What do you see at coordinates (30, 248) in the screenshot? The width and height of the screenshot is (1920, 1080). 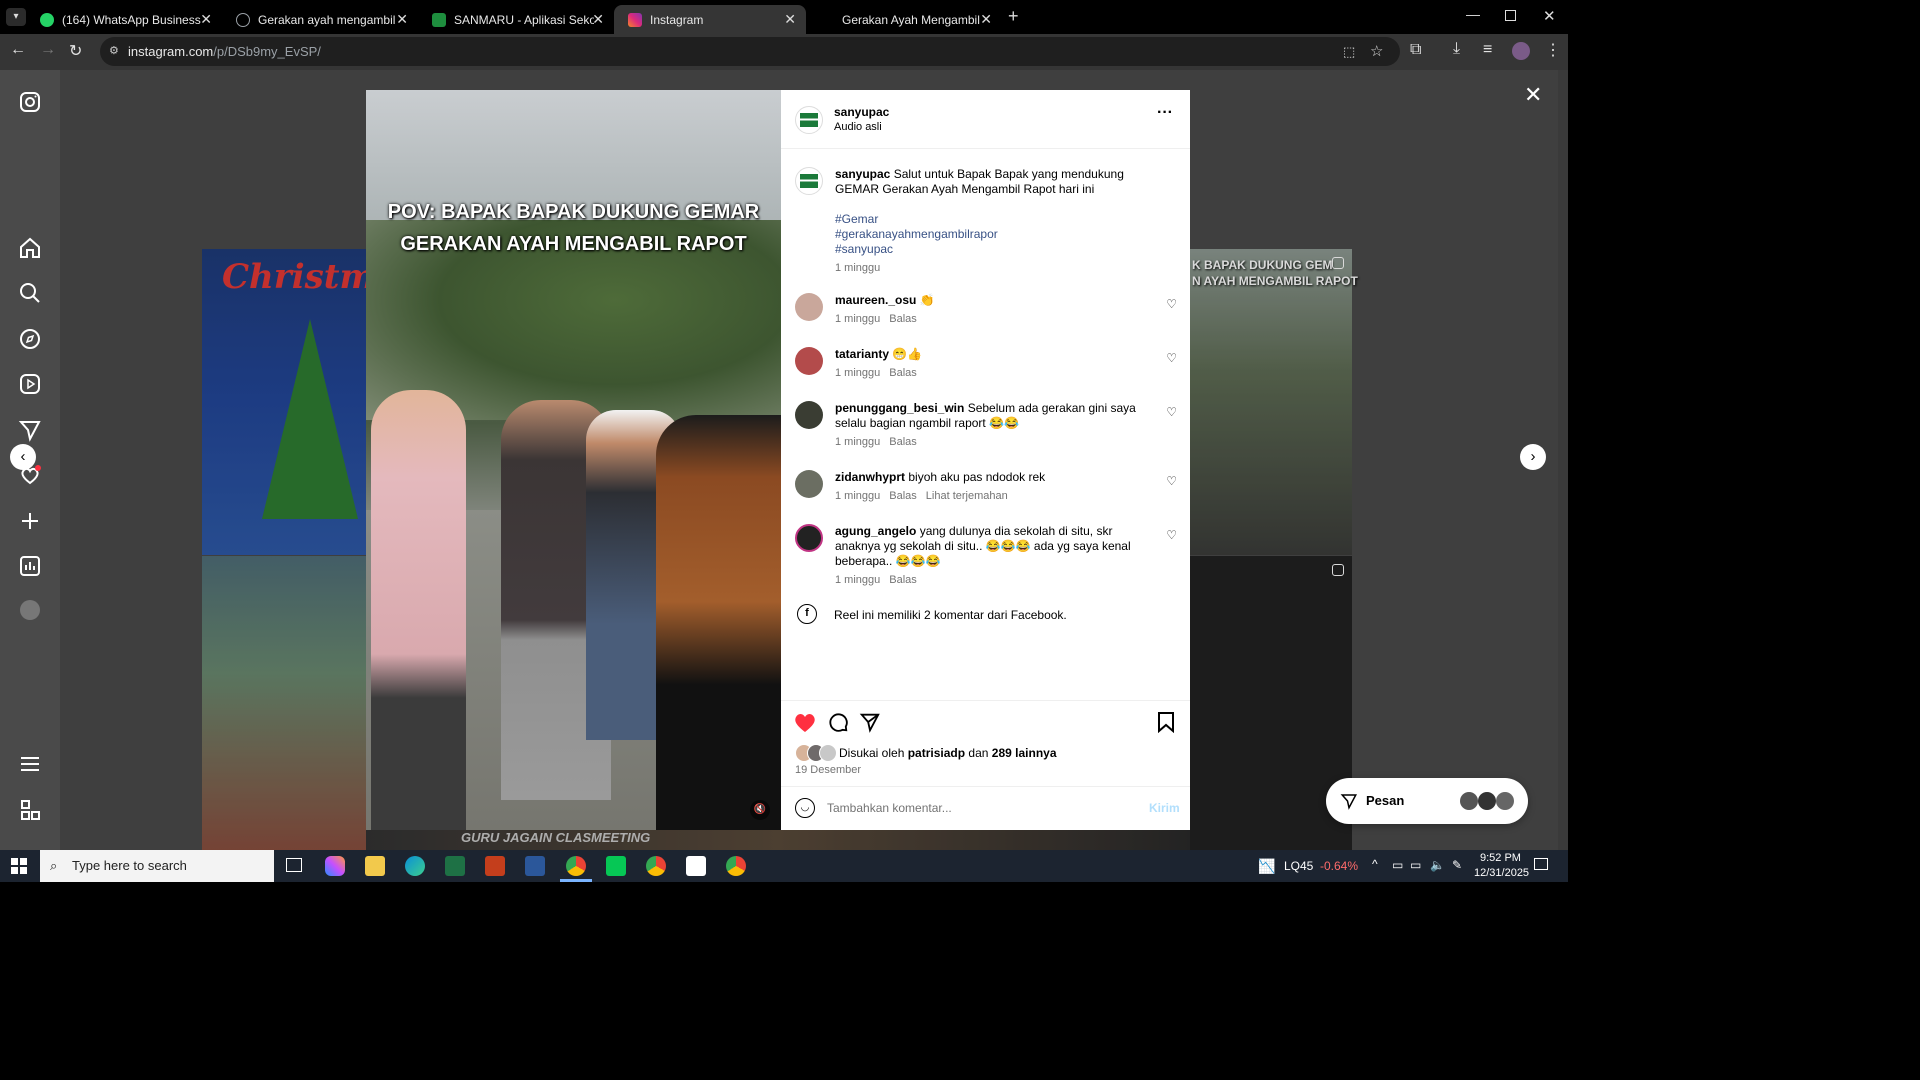 I see `home-icon` at bounding box center [30, 248].